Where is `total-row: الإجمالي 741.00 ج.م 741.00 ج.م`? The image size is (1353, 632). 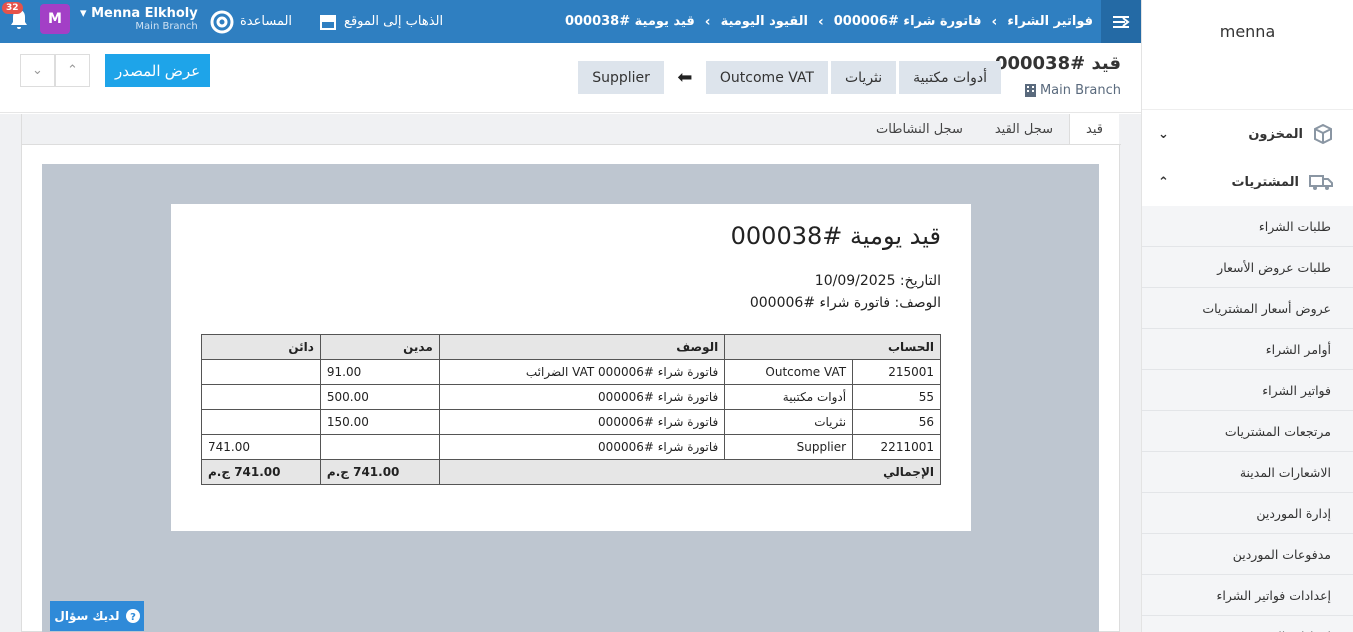 total-row: الإجمالي 741.00 ج.م 741.00 ج.م is located at coordinates (571, 472).